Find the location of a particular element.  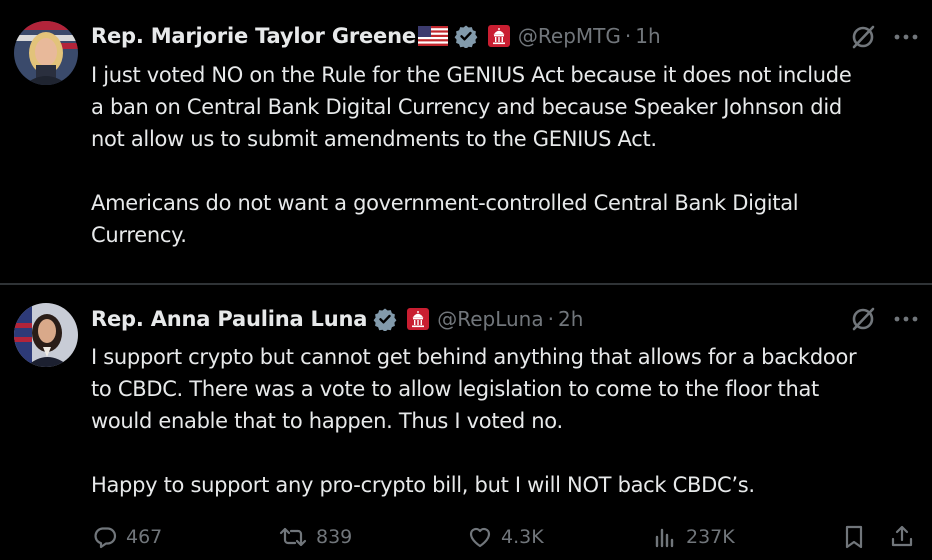

views-icon is located at coordinates (665, 537).